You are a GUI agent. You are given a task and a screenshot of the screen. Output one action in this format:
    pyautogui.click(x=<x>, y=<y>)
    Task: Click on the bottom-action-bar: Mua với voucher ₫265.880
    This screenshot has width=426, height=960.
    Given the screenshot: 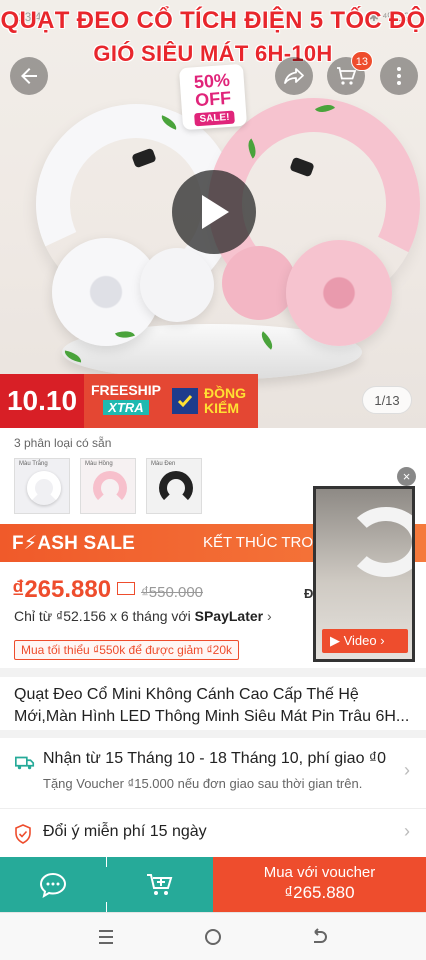 What is the action you would take?
    pyautogui.click(x=213, y=884)
    